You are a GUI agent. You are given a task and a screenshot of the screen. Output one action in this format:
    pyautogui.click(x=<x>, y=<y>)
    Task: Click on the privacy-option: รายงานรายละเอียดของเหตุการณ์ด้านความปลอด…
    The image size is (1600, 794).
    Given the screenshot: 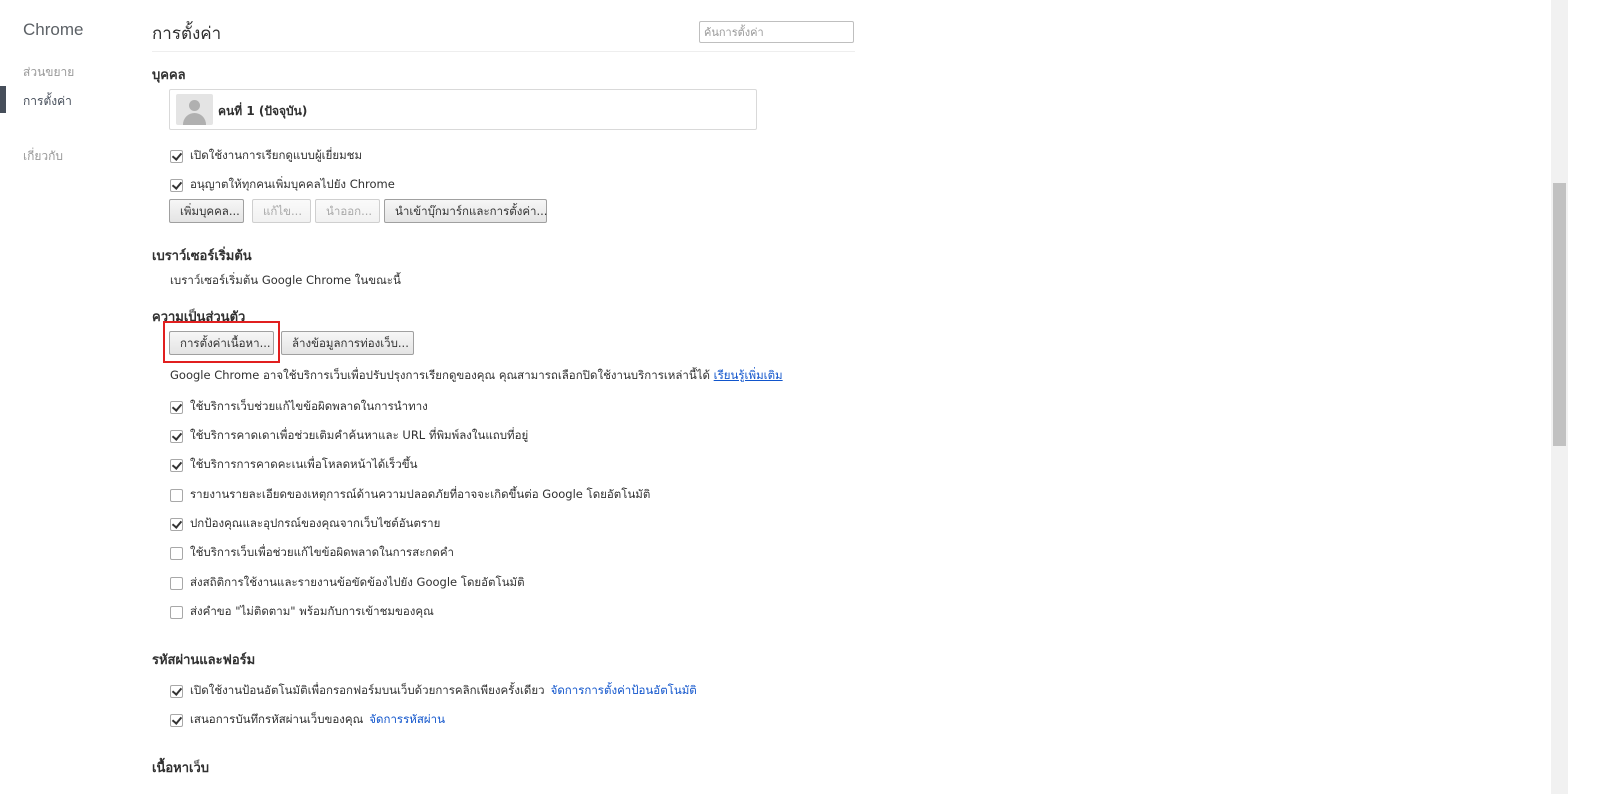 What is the action you would take?
    pyautogui.click(x=410, y=495)
    